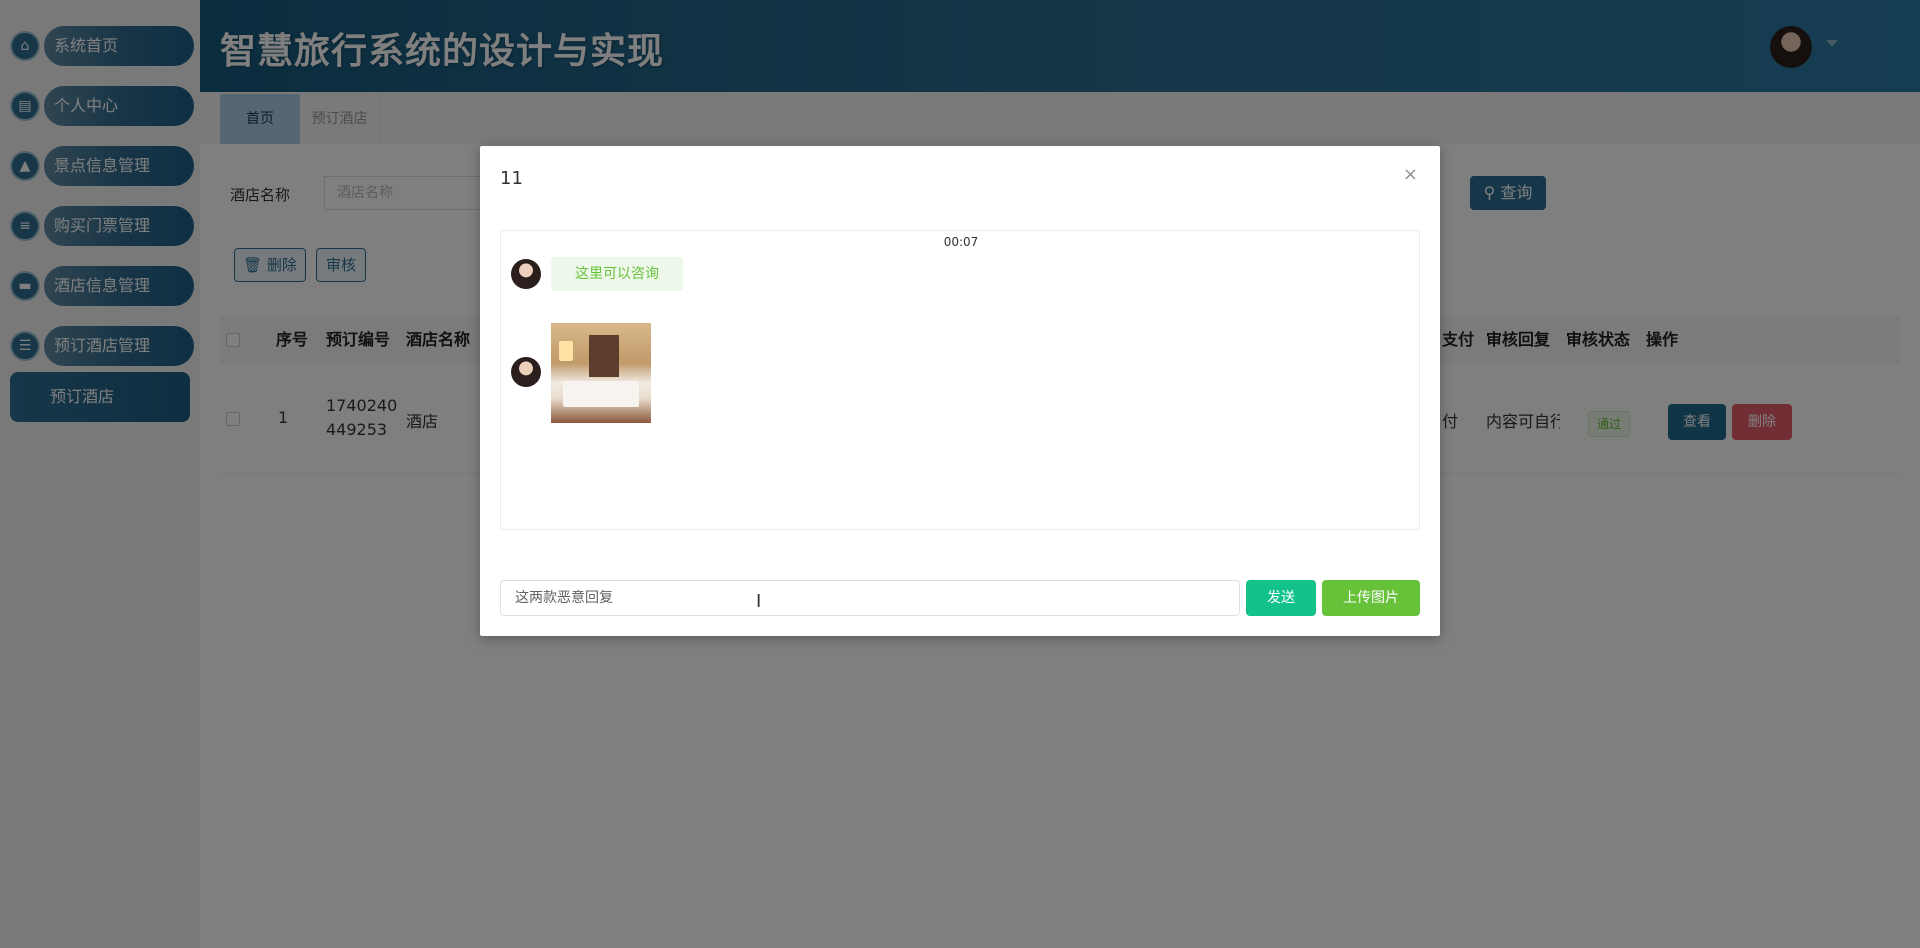 The image size is (1920, 948). What do you see at coordinates (564, 598) in the screenshot?
I see `message-input-value: 这两款恶意回复` at bounding box center [564, 598].